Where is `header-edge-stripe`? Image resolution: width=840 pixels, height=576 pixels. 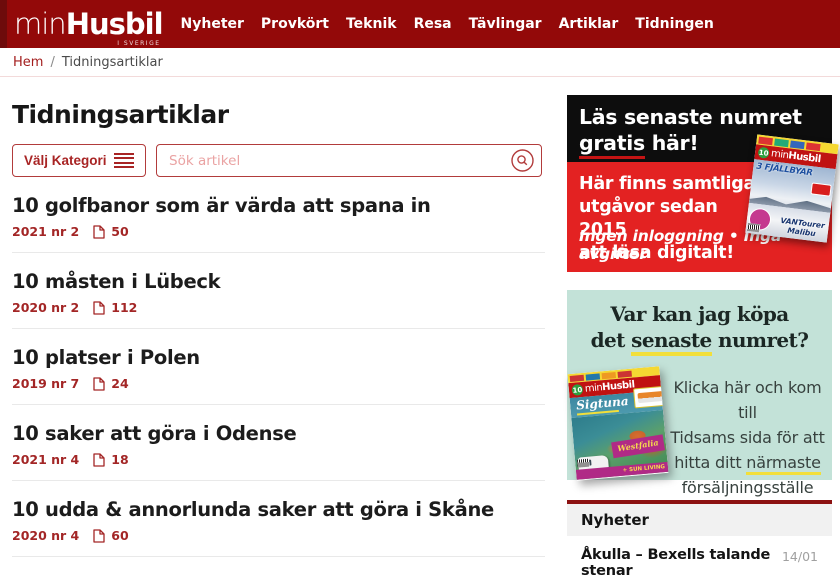
header-edge-stripe is located at coordinates (3, 24).